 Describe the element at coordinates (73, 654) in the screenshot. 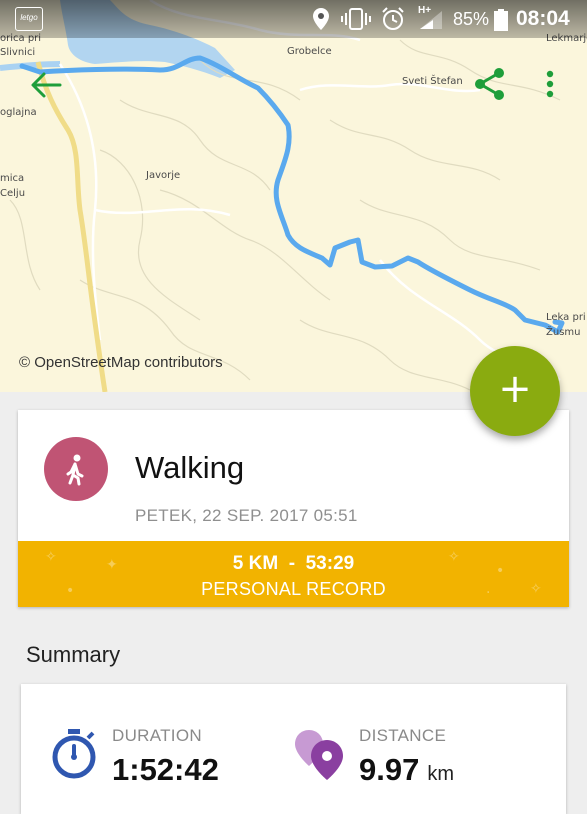

I see `summary-heading: Summary` at that location.